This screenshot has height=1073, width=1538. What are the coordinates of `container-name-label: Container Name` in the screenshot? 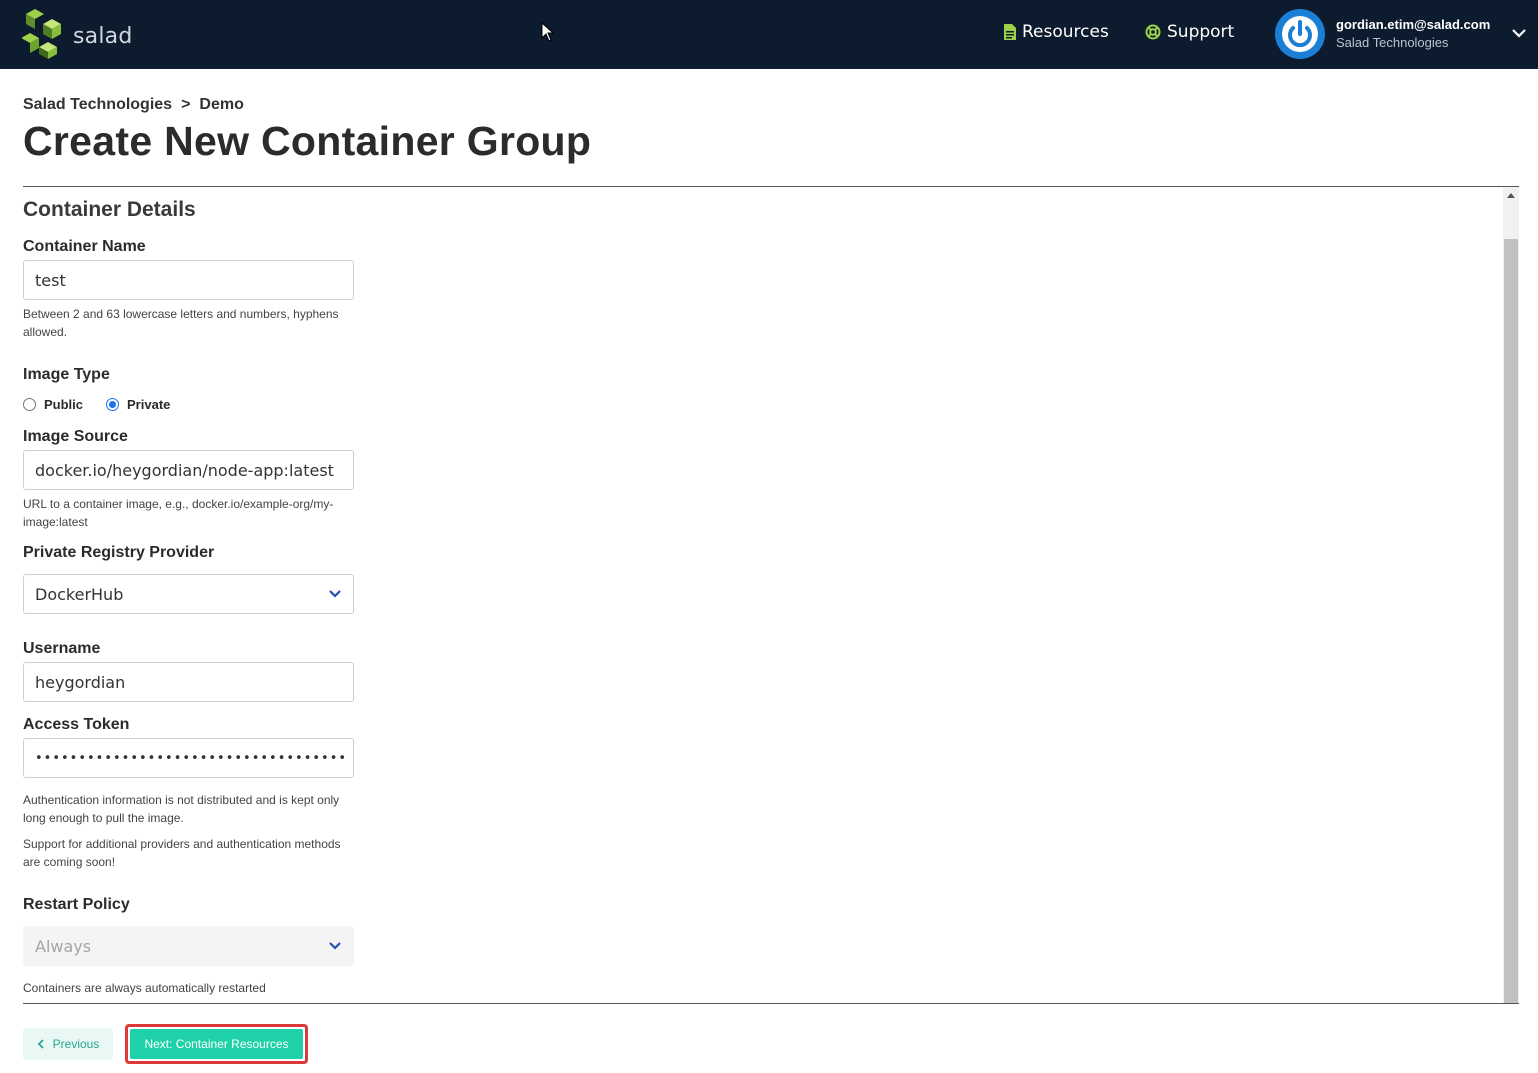 It's located at (84, 246).